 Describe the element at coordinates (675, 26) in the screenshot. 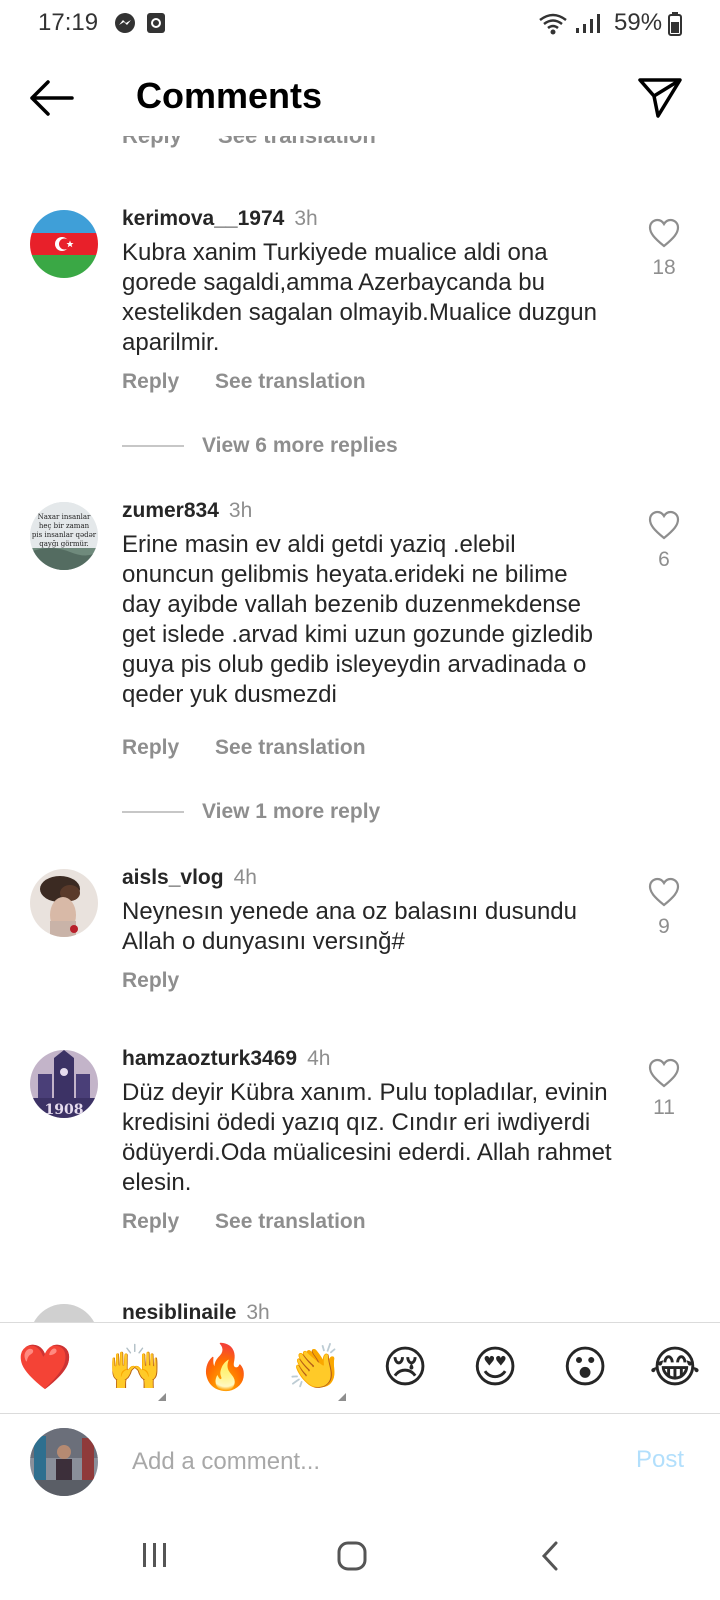

I see `battery-icon` at that location.